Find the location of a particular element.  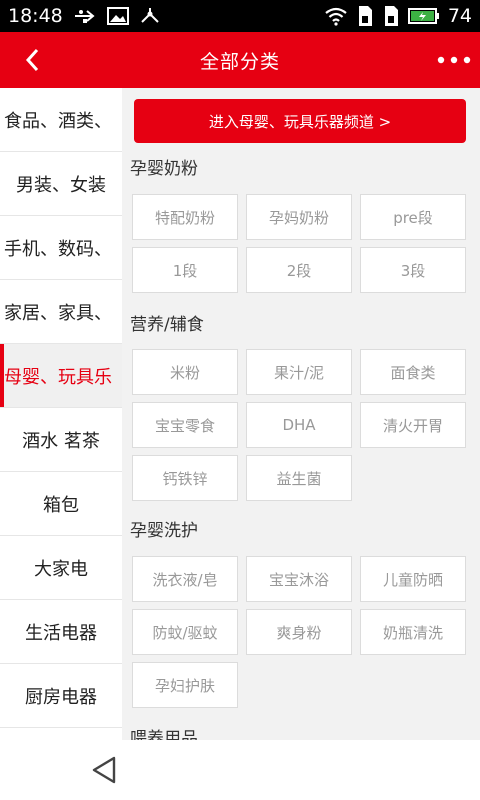

sidebar-item-baby: 母婴、玩具乐 is located at coordinates (61, 376).